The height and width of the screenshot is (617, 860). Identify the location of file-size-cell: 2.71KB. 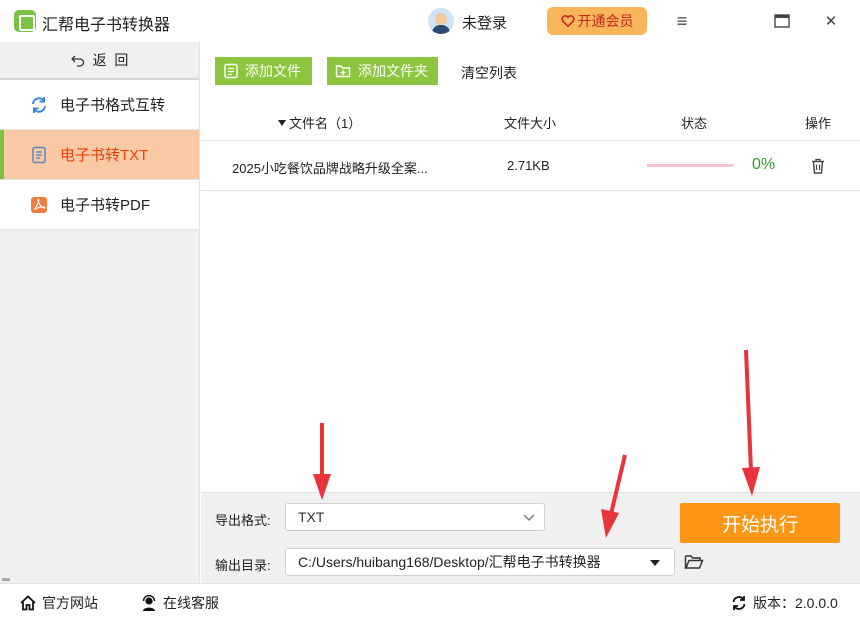
(528, 165).